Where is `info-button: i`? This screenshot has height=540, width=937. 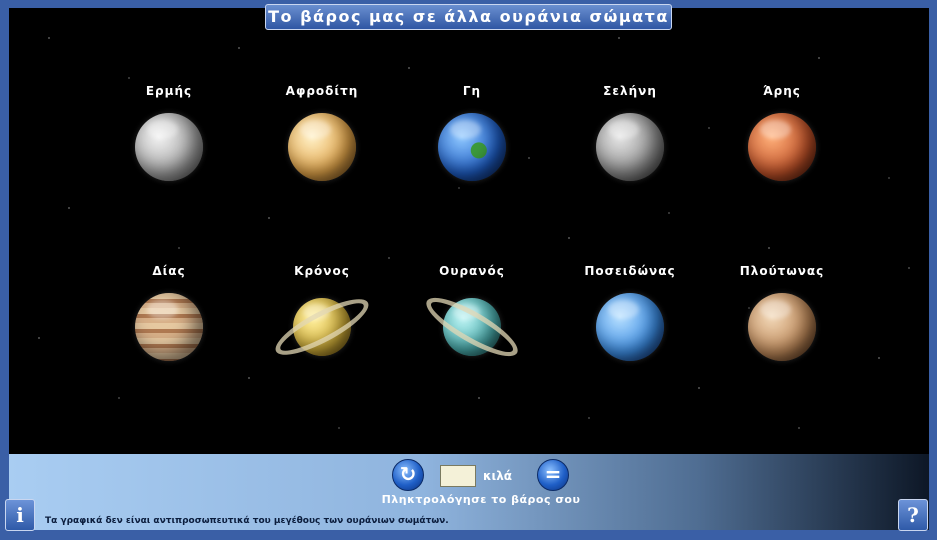 info-button: i is located at coordinates (20, 515).